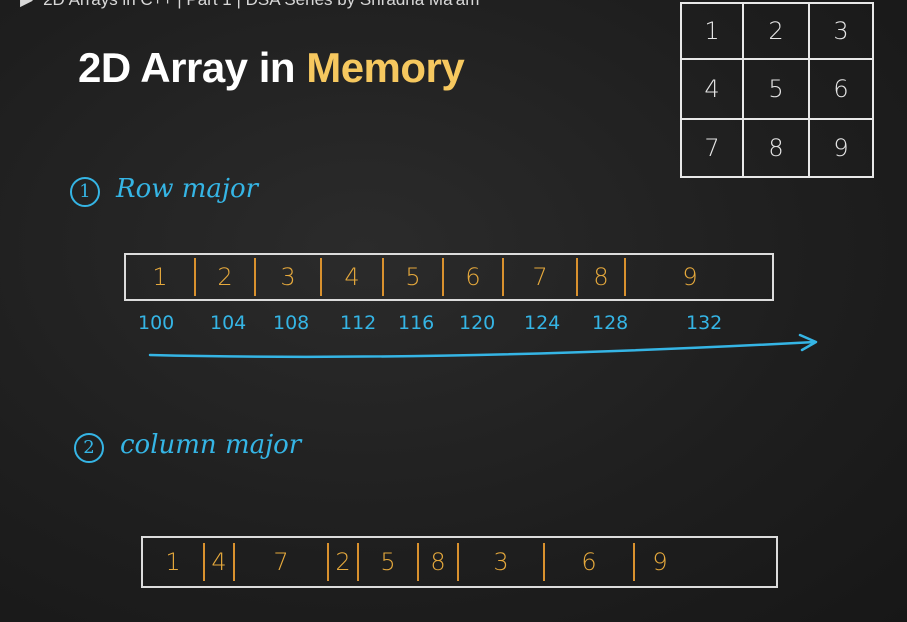  I want to click on matrix-grid: 1 2 3 4 5 6 7 8 9, so click(777, 90).